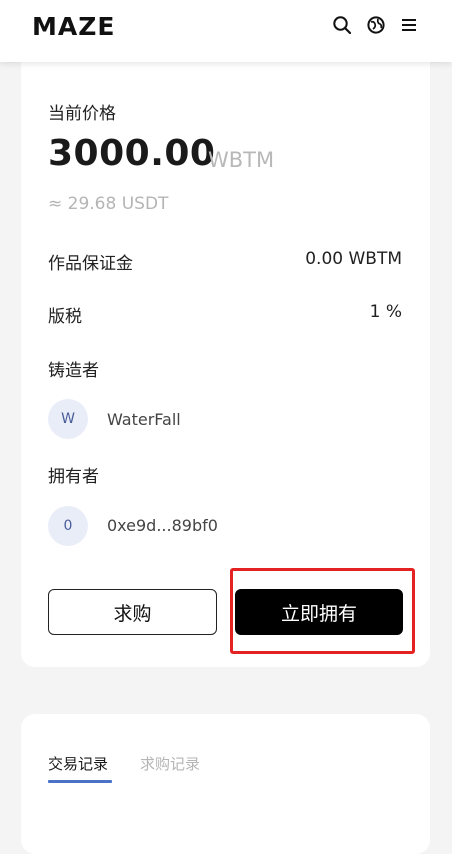  I want to click on active-tab-underline, so click(80, 781).